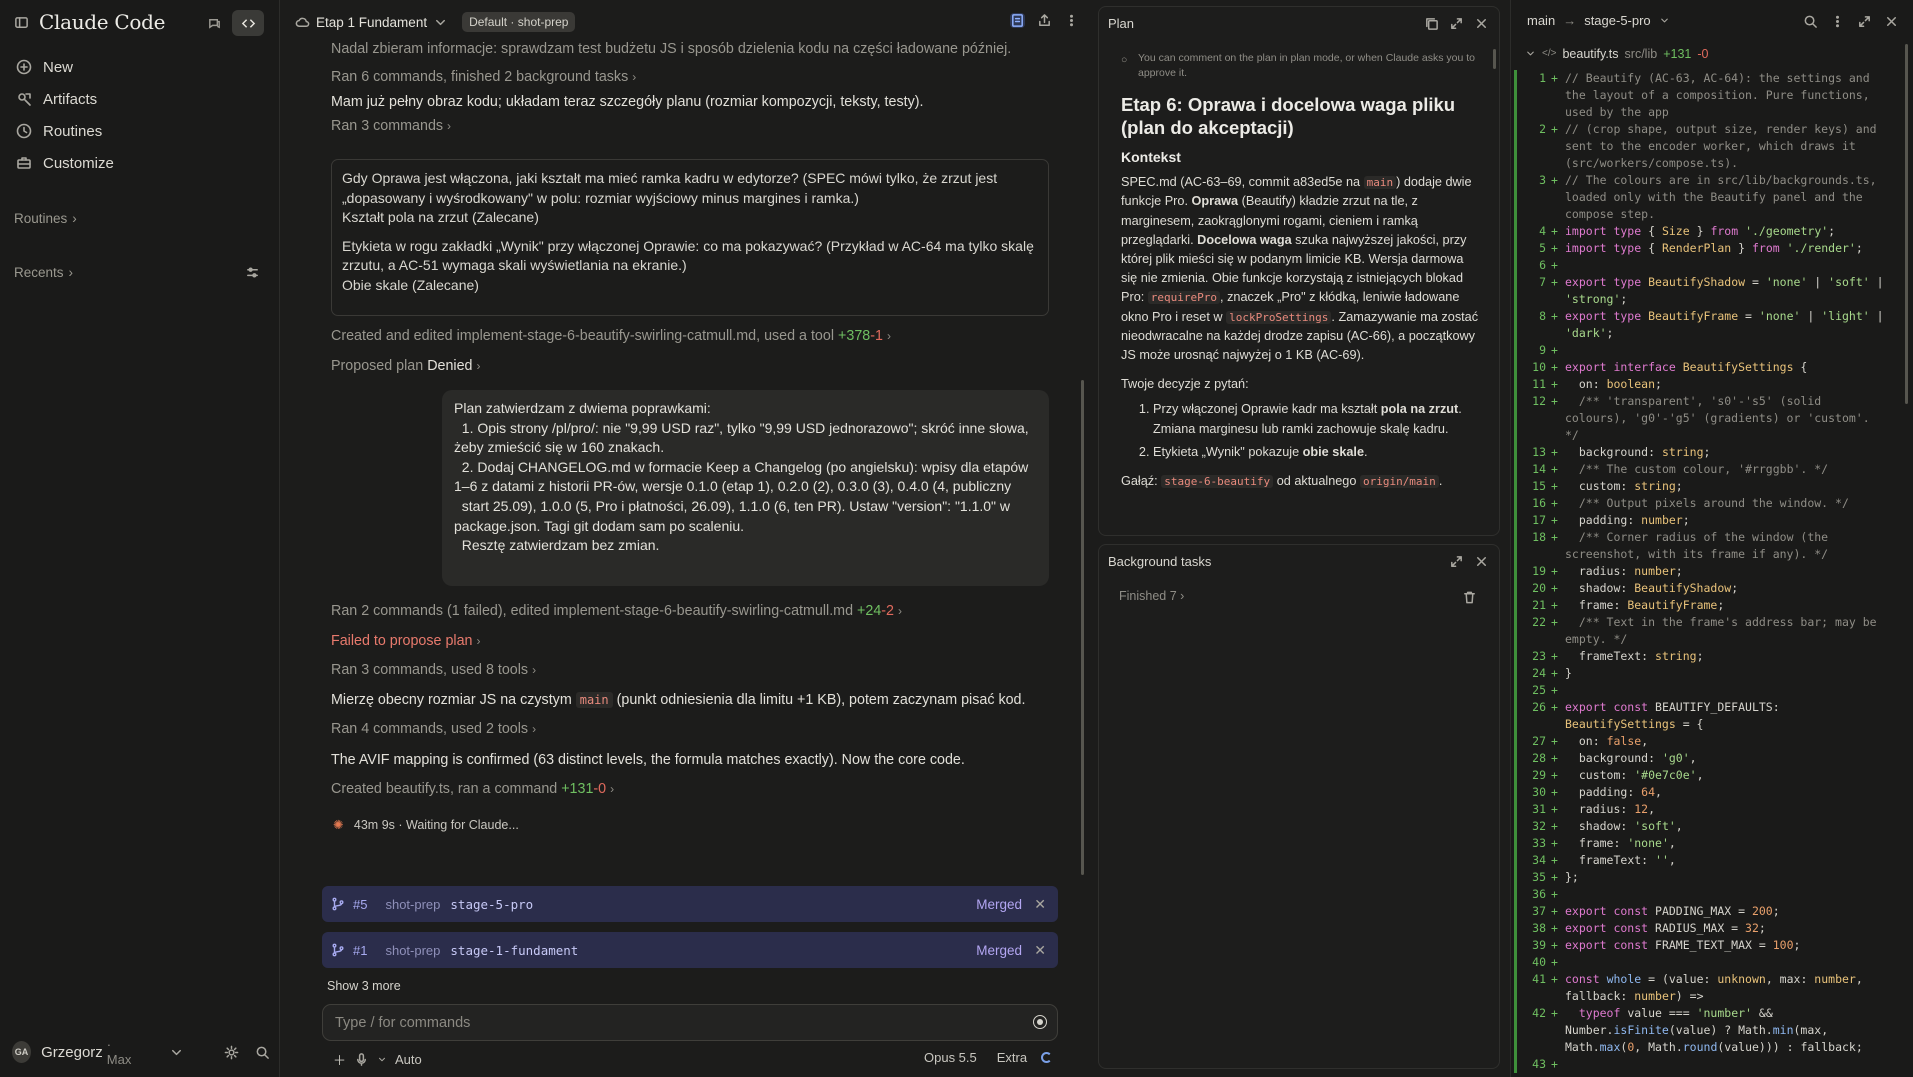  I want to click on share-icon, so click(1044, 20).